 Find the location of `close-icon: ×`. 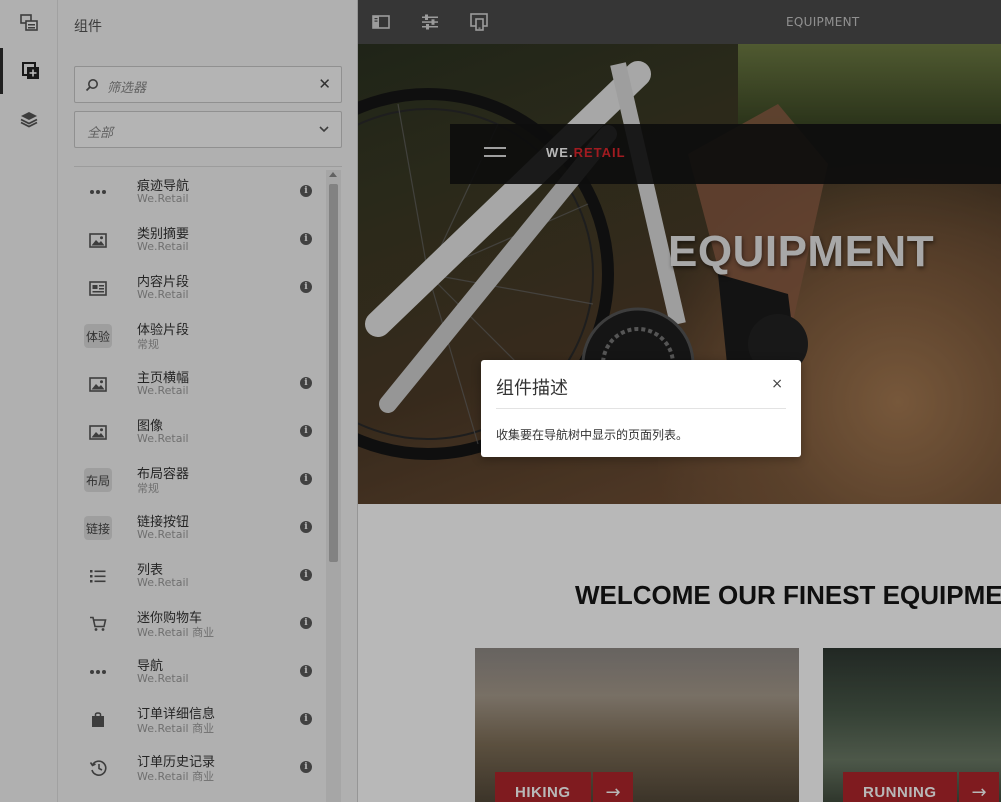

close-icon: × is located at coordinates (777, 384).